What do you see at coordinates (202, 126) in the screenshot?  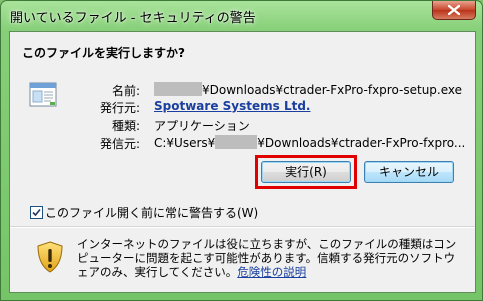 I see `type-value: アプリケーション` at bounding box center [202, 126].